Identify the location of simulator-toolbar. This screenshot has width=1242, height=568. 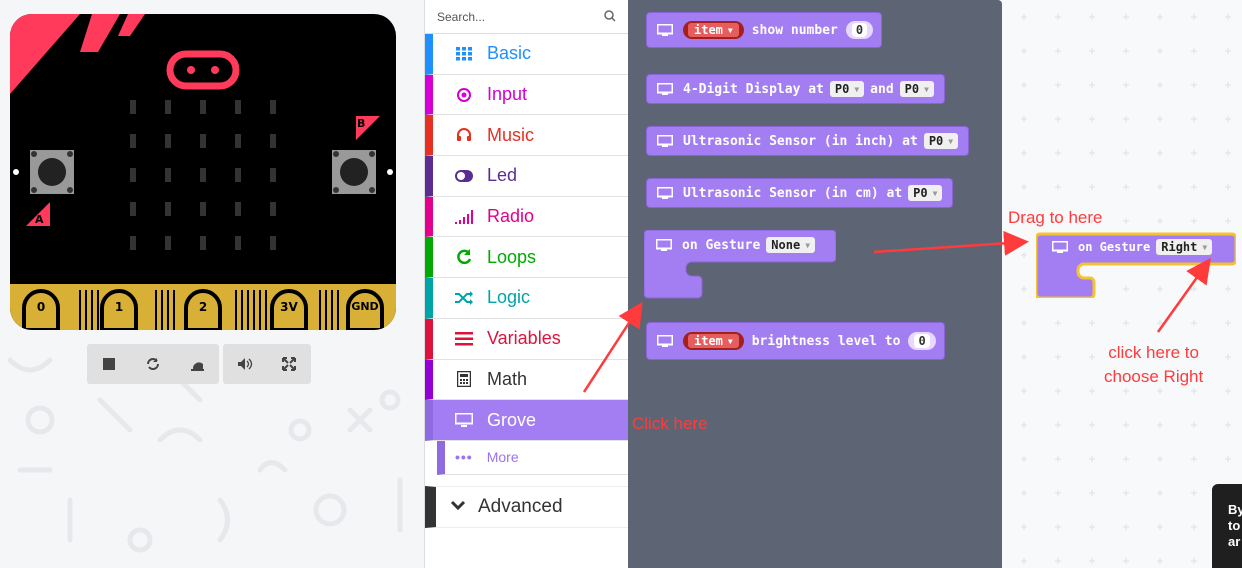
(199, 364).